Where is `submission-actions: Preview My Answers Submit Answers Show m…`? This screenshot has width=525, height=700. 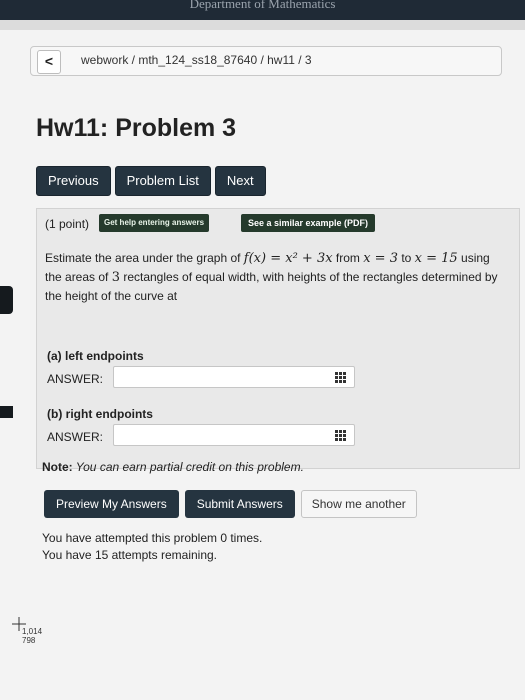
submission-actions: Preview My Answers Submit Answers Show m… is located at coordinates (230, 504).